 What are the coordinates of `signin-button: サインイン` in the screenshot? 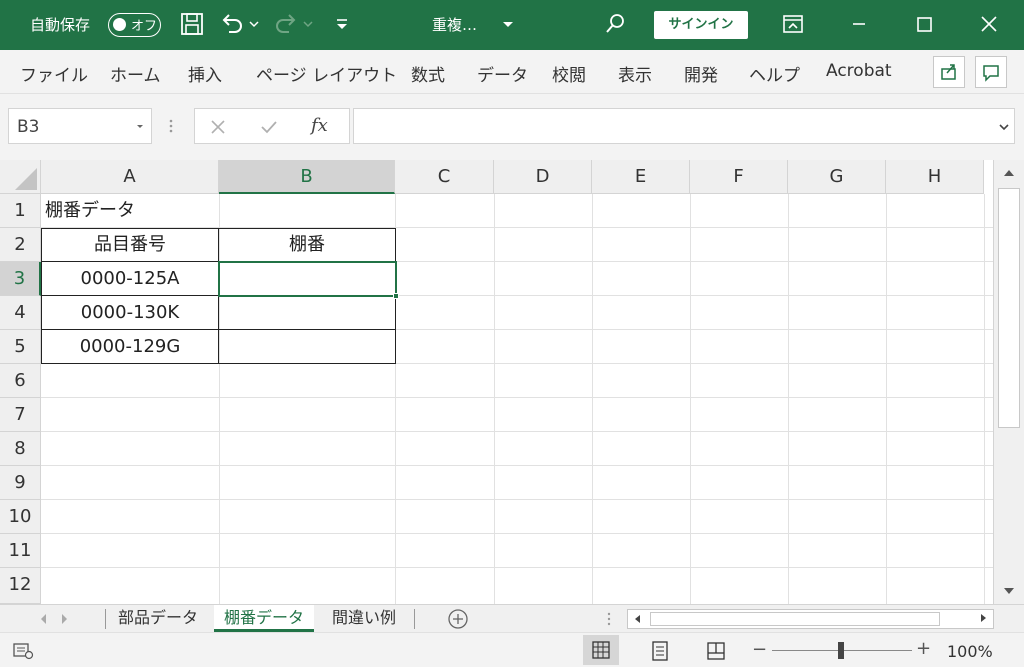 It's located at (701, 25).